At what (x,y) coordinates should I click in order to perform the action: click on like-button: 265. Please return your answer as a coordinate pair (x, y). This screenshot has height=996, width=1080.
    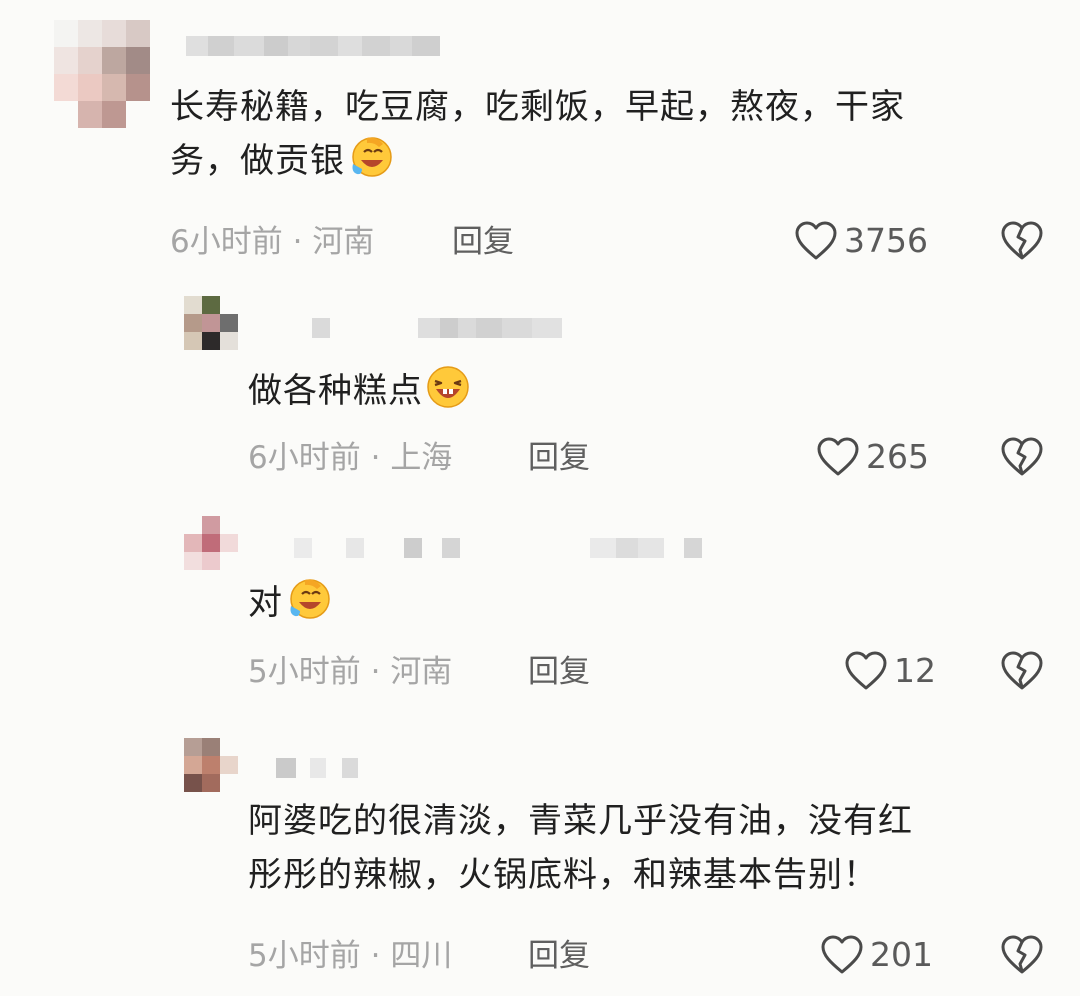
    Looking at the image, I should click on (872, 457).